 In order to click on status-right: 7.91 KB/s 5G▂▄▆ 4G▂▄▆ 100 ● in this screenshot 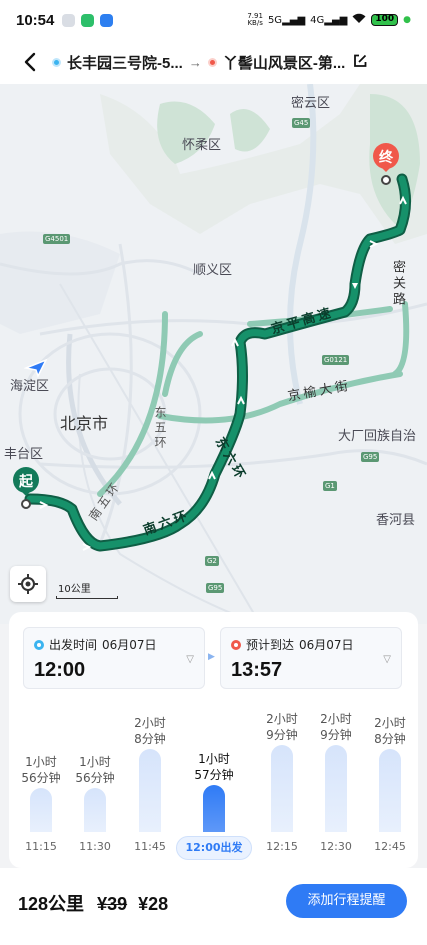, I will do `click(329, 20)`.